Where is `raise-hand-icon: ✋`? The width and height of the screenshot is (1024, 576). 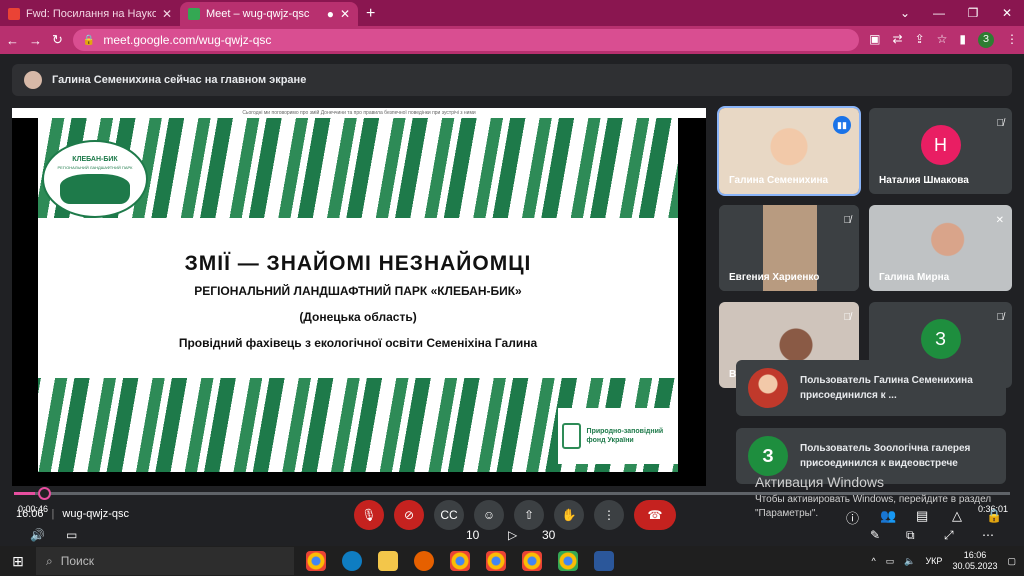 raise-hand-icon: ✋ is located at coordinates (569, 515).